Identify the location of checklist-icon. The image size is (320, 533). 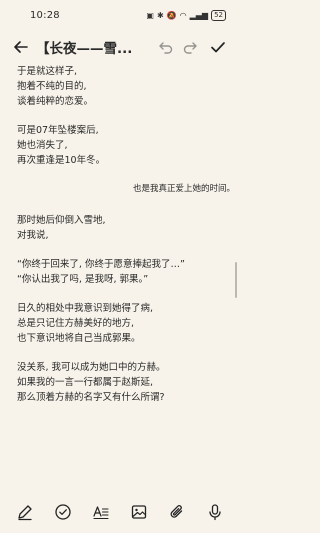
(63, 512).